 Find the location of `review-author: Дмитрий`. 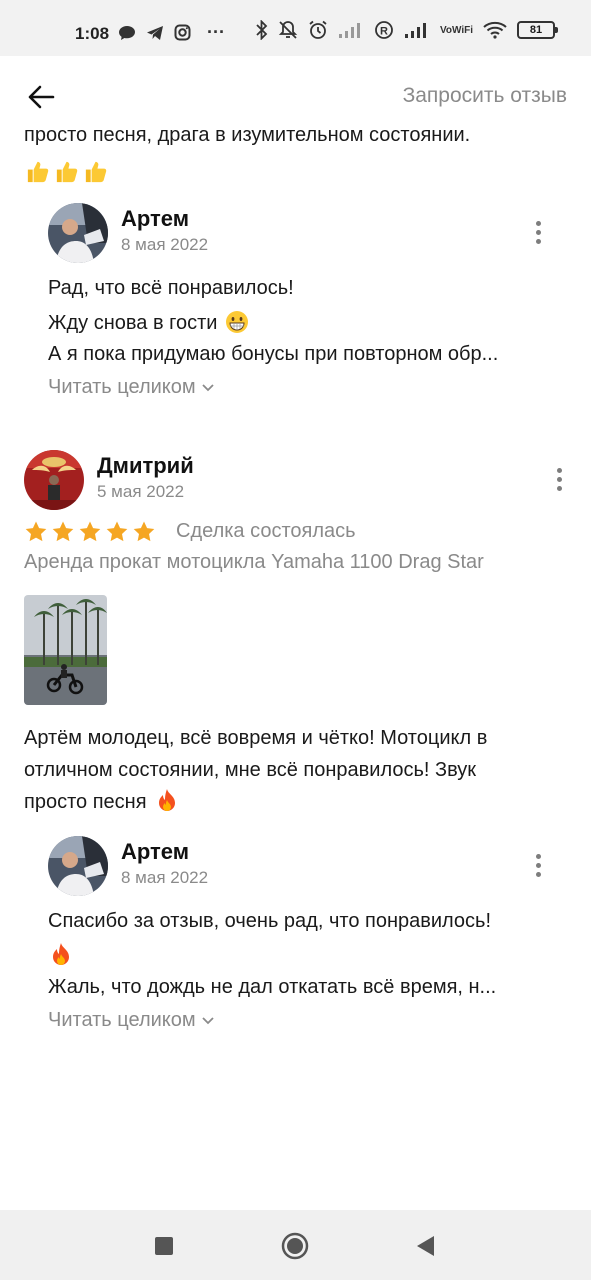

review-author: Дмитрий is located at coordinates (145, 465).